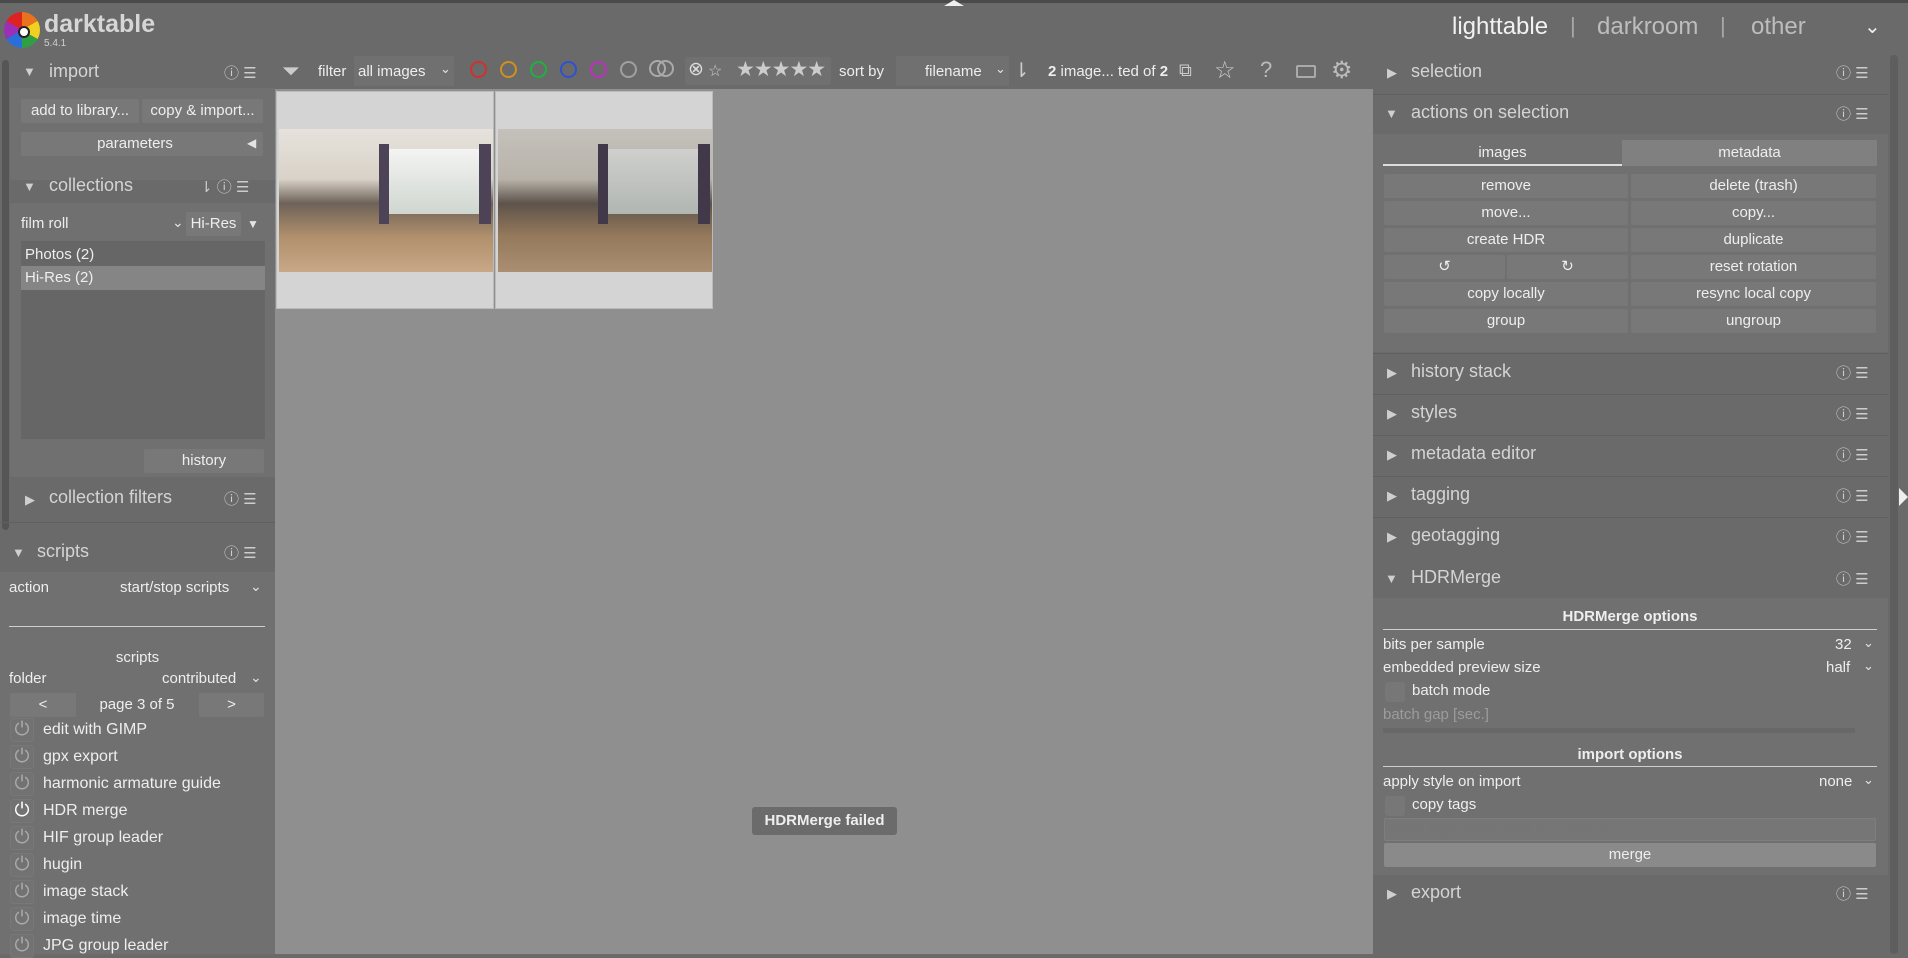 The height and width of the screenshot is (958, 1908). I want to click on info-icon: ⓘ ☰, so click(240, 72).